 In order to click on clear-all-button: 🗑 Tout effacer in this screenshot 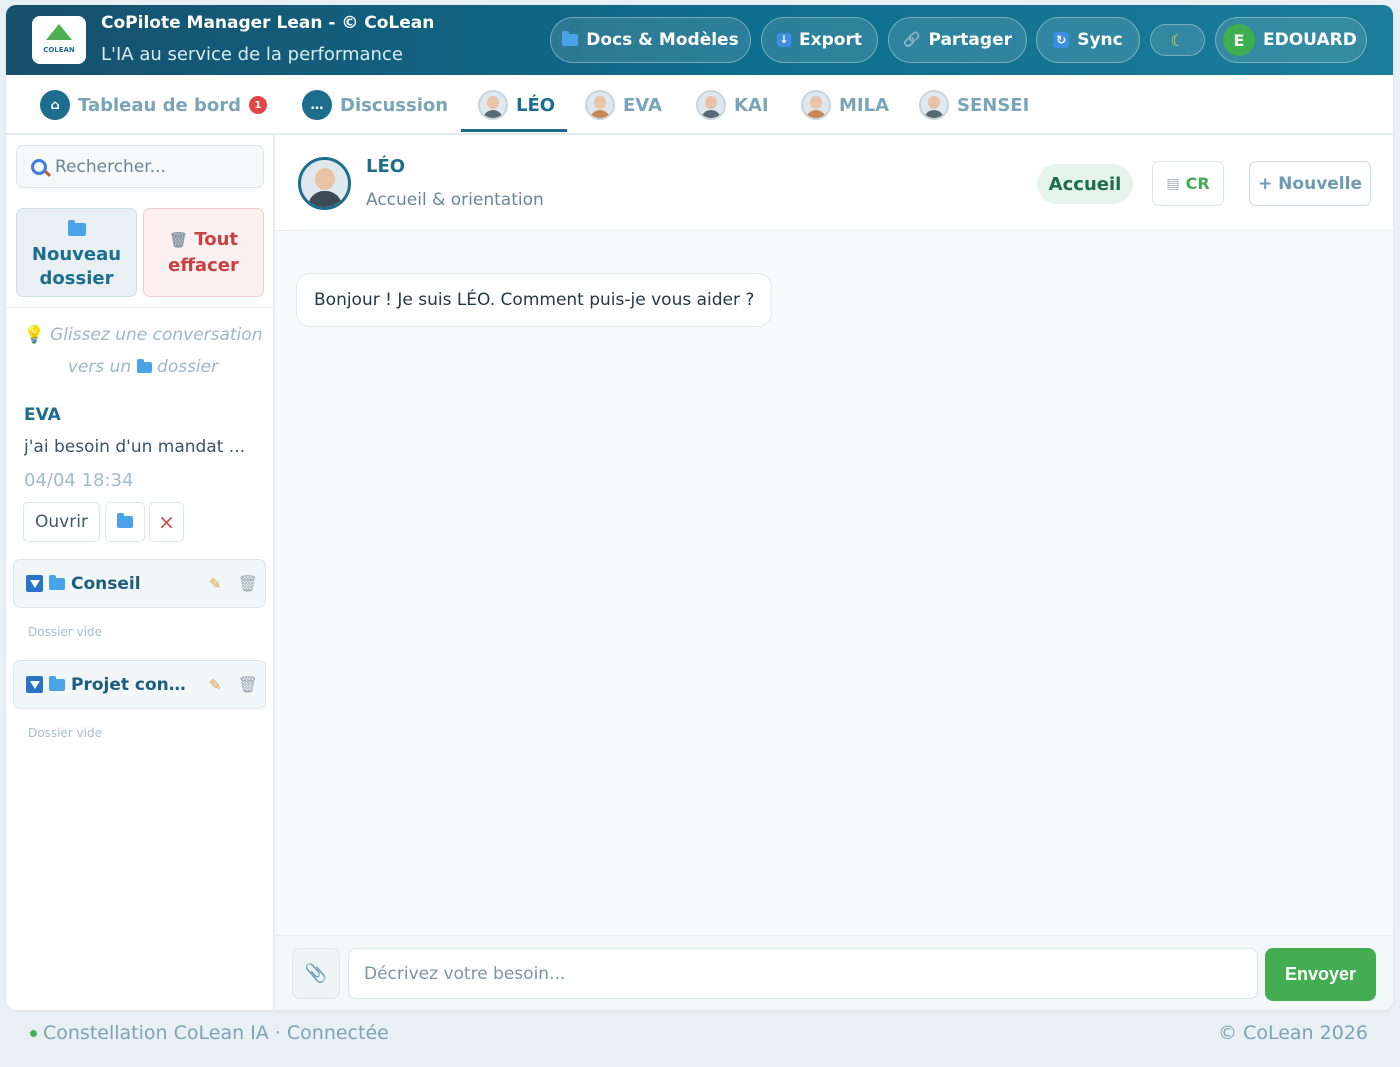, I will do `click(203, 252)`.